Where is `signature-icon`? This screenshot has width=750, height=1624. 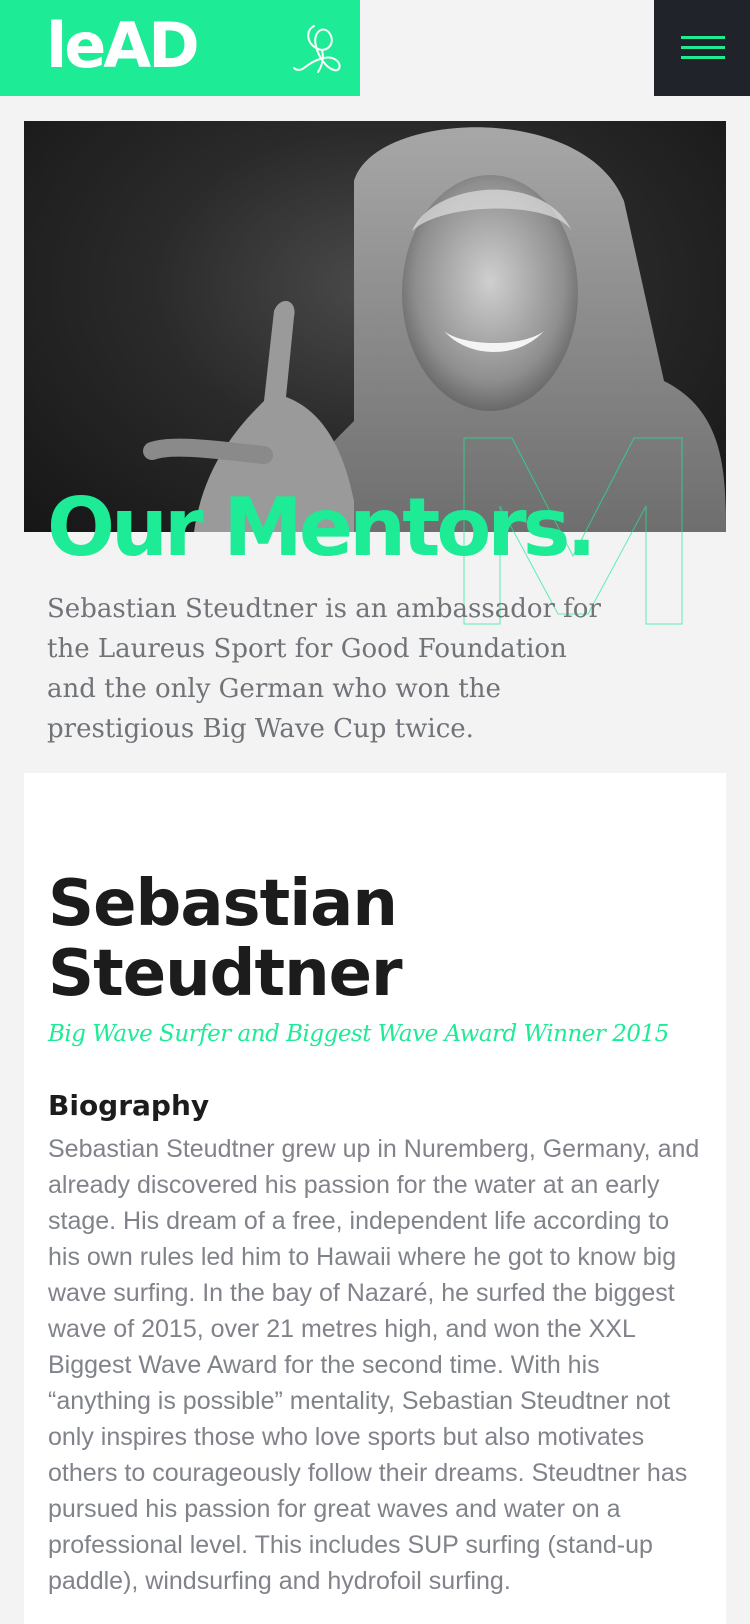
signature-icon is located at coordinates (320, 48).